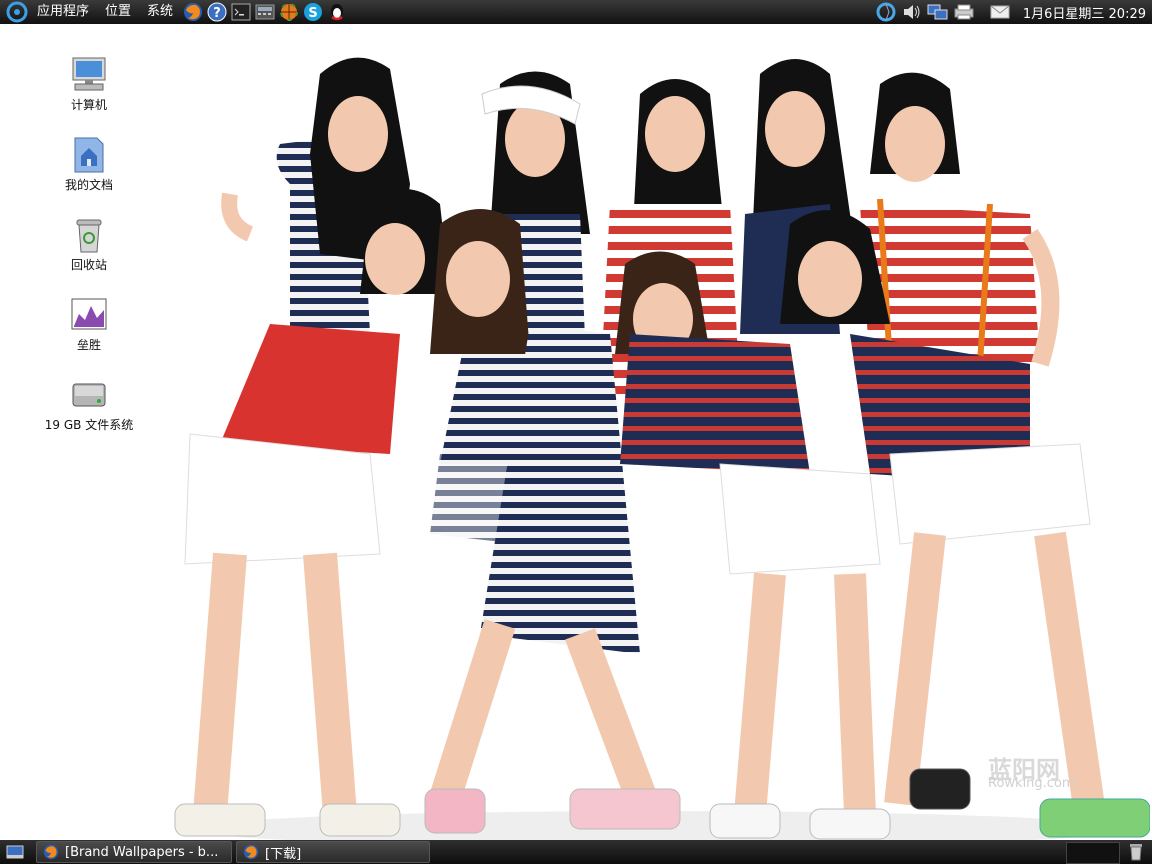 The width and height of the screenshot is (1152, 864). Describe the element at coordinates (1093, 853) in the screenshot. I see `workspace-switcher` at that location.